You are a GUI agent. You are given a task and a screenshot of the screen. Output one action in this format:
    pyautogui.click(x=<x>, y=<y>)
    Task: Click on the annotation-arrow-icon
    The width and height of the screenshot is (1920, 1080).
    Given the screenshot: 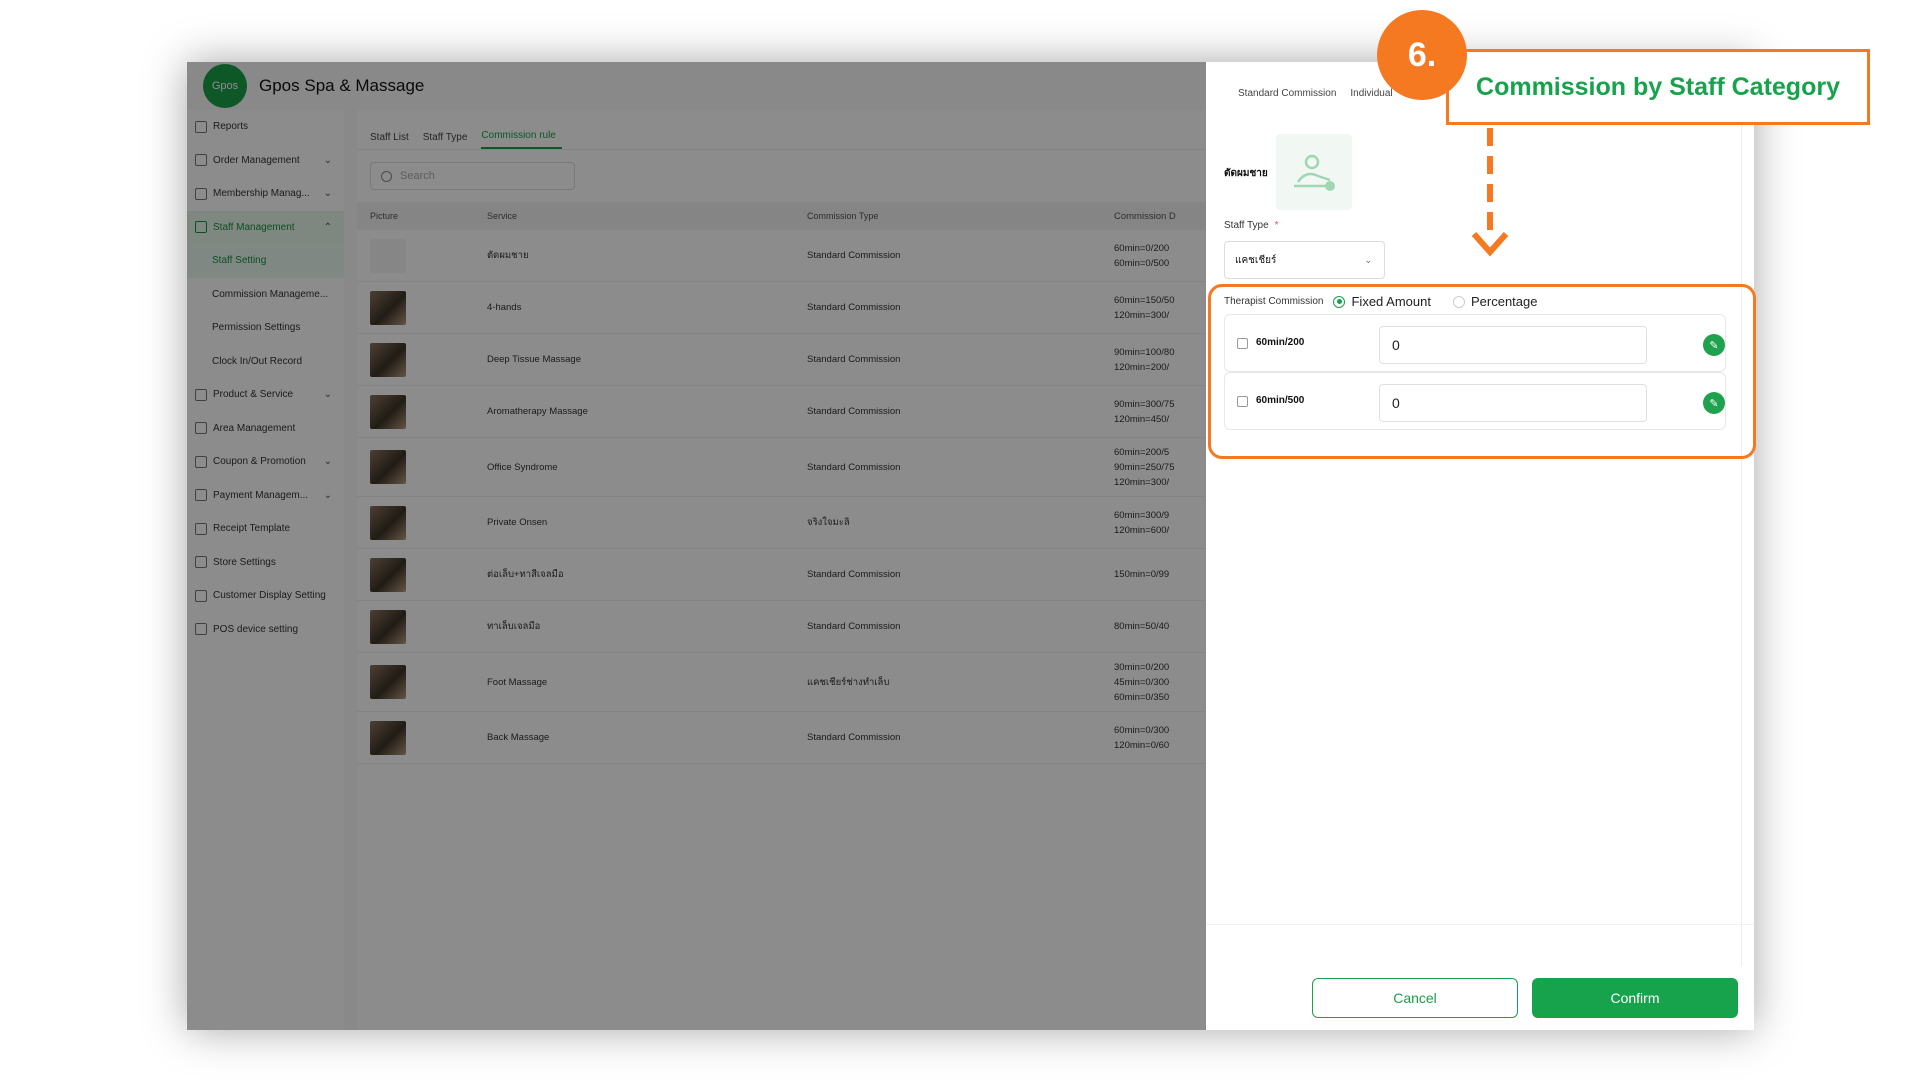 What is the action you would take?
    pyautogui.click(x=1490, y=192)
    